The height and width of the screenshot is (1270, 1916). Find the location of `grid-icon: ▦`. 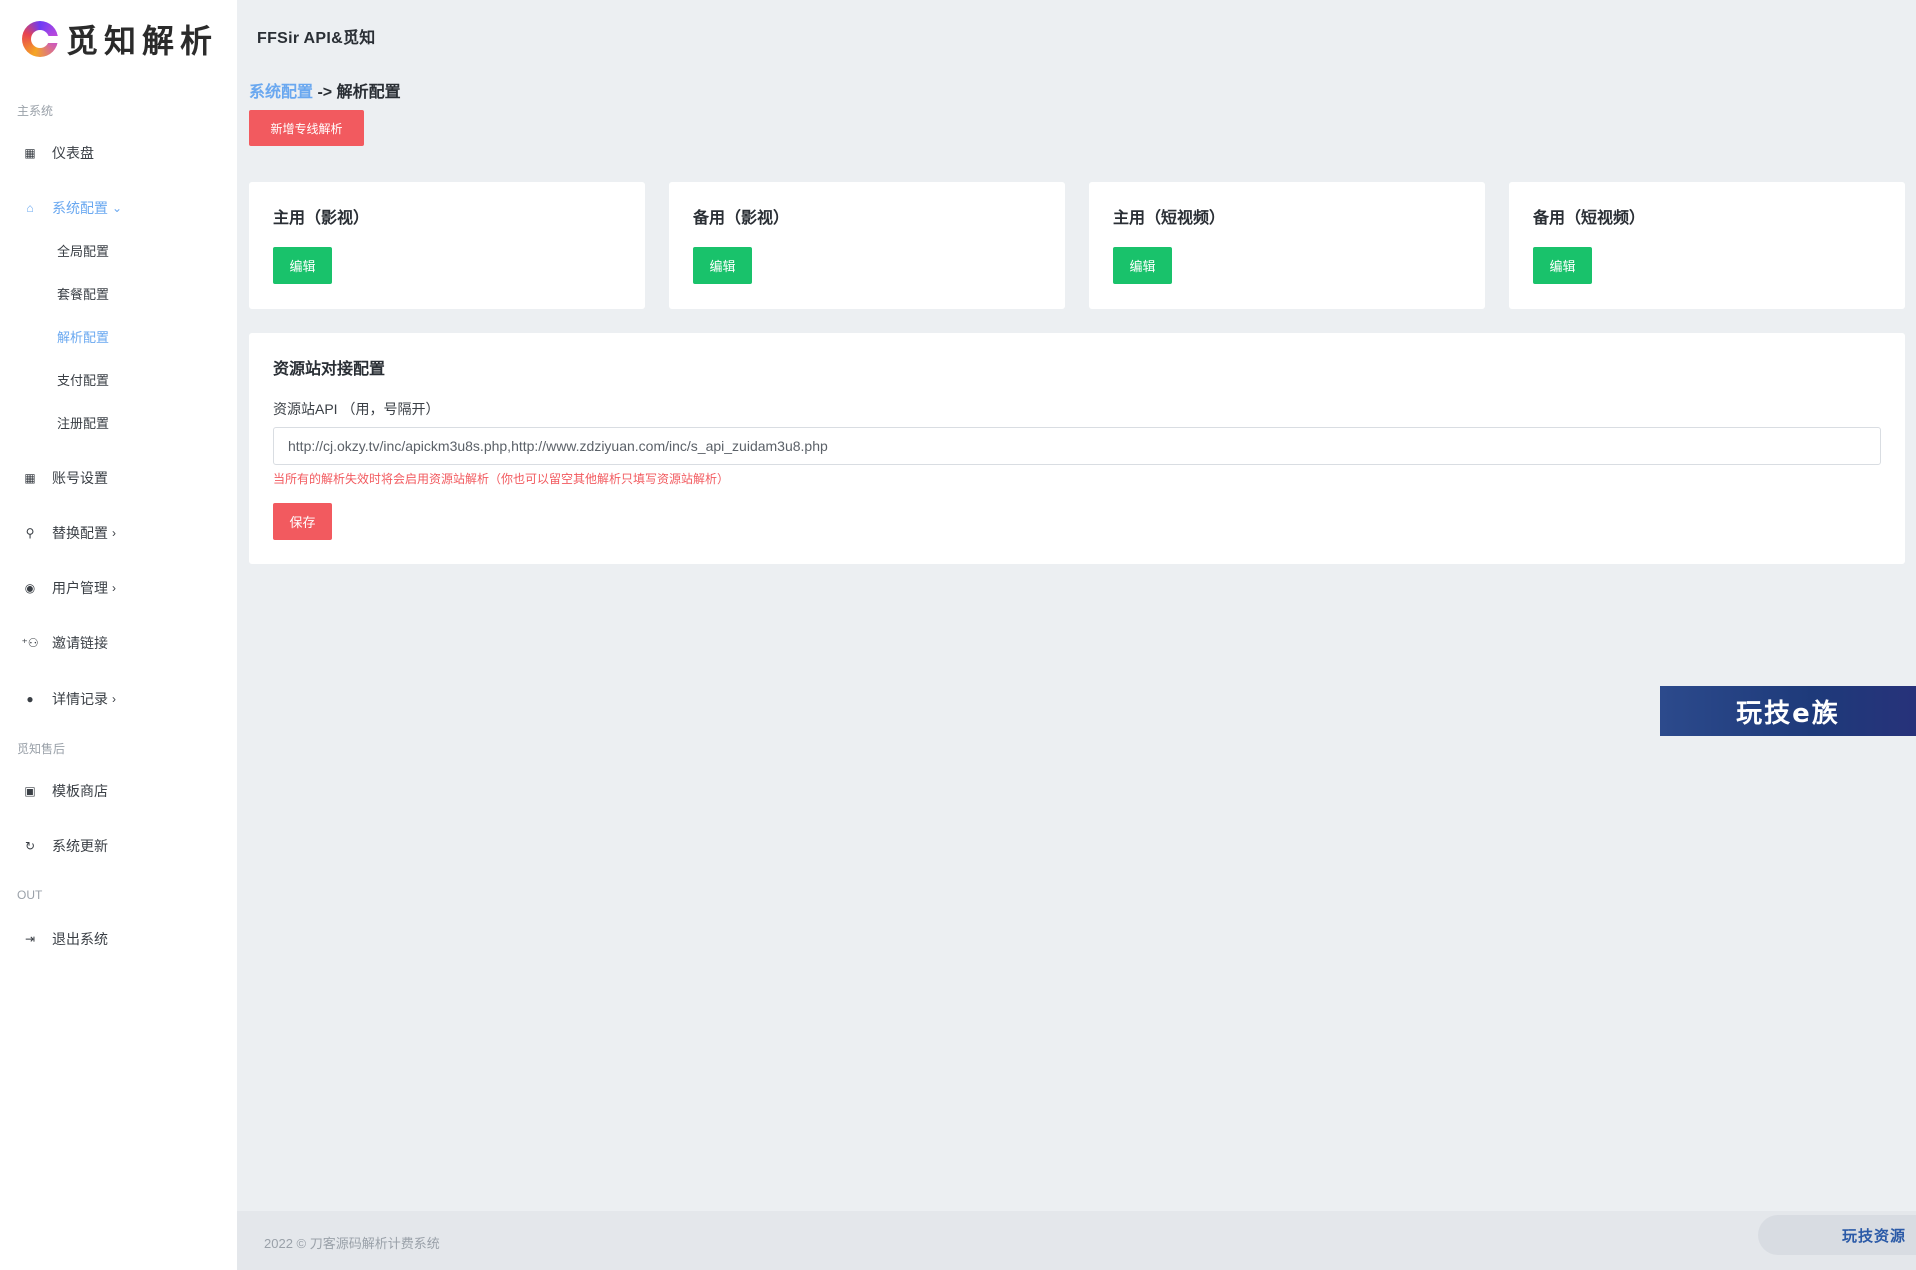

grid-icon: ▦ is located at coordinates (30, 478).